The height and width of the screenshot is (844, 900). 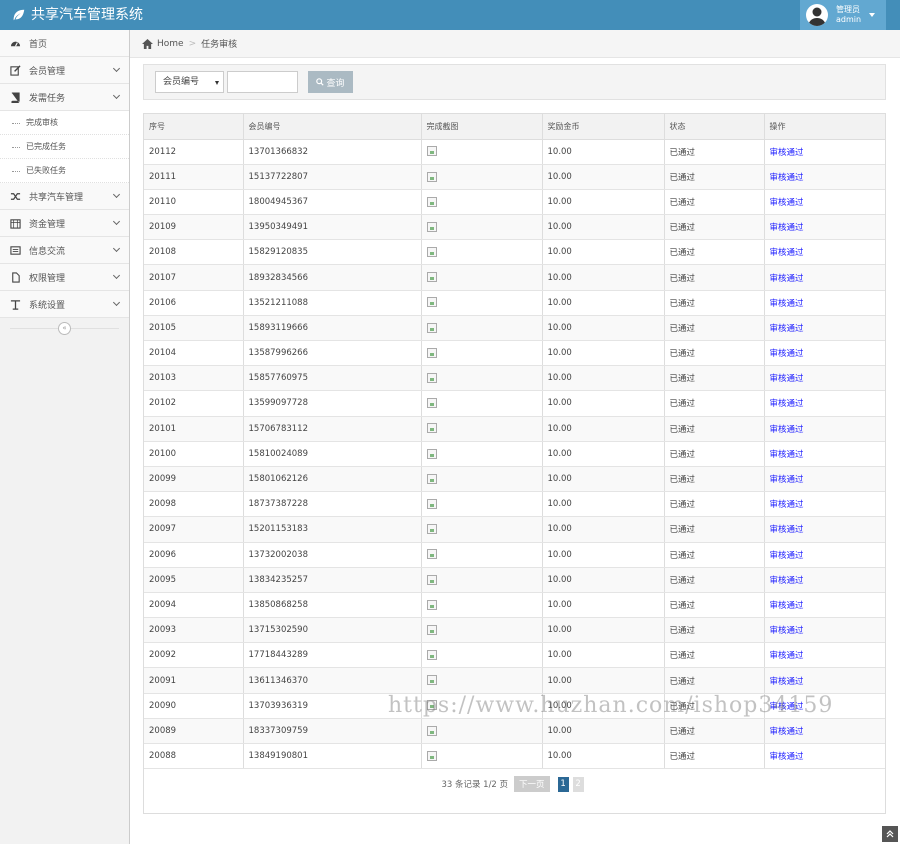 I want to click on sidebar-item-members: 会员管理, so click(x=64, y=70).